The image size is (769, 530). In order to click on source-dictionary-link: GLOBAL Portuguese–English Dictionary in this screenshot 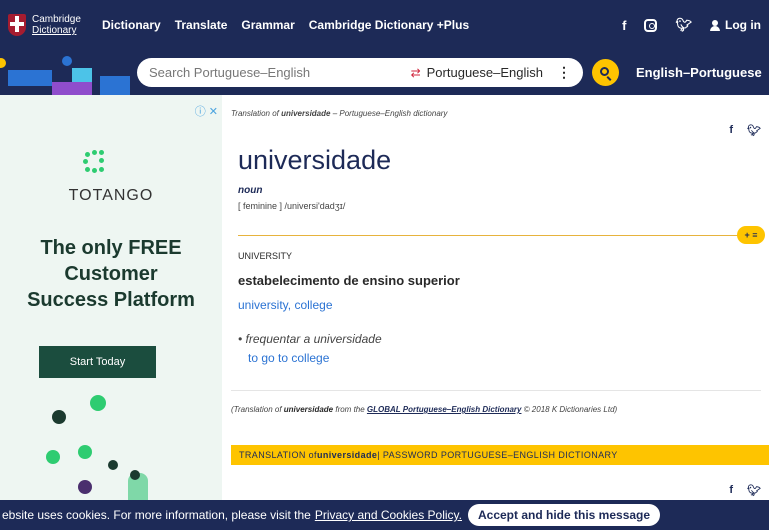, I will do `click(444, 409)`.